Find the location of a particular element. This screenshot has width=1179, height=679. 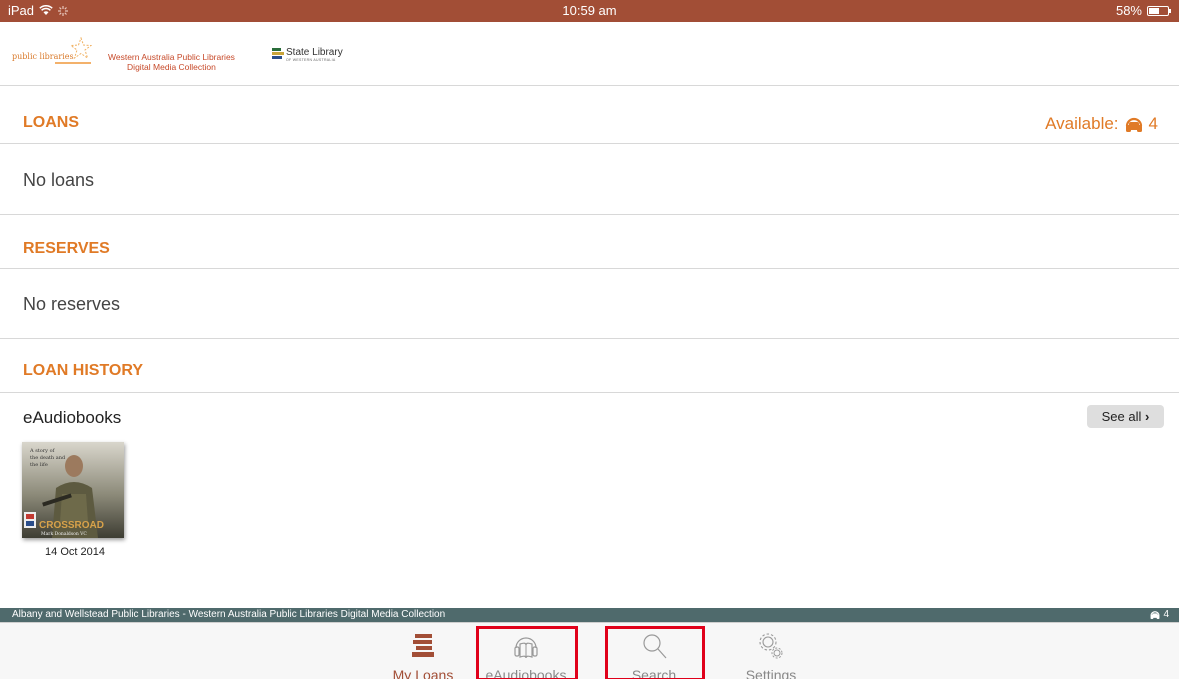

state-library-text: State Library is located at coordinates (314, 52).